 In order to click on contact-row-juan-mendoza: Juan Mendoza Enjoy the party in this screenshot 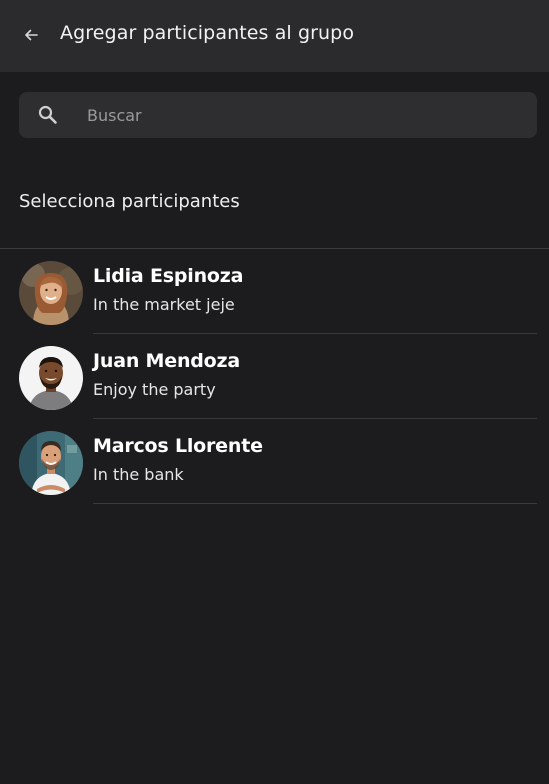, I will do `click(274, 376)`.